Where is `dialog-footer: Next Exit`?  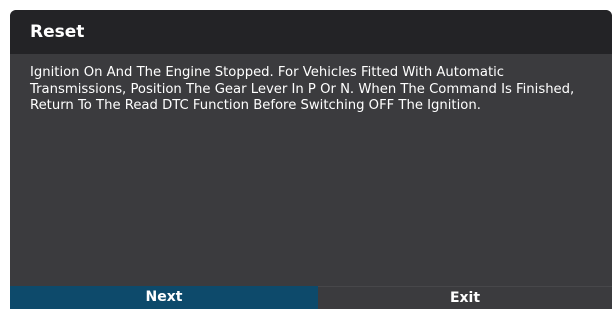 dialog-footer: Next Exit is located at coordinates (311, 297).